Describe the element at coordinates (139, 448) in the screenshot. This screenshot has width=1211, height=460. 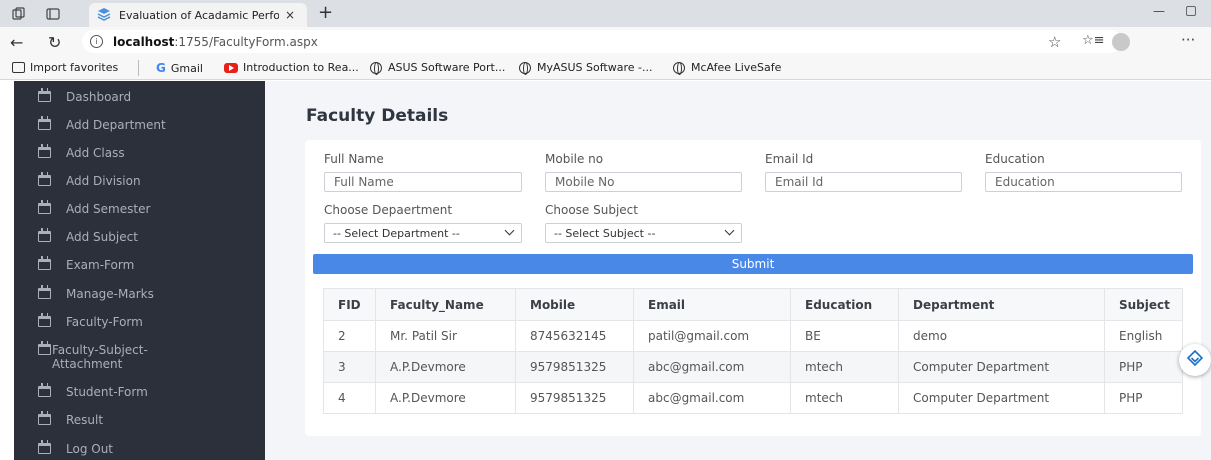
I see `sidebar-item-log-out: Log Out` at that location.